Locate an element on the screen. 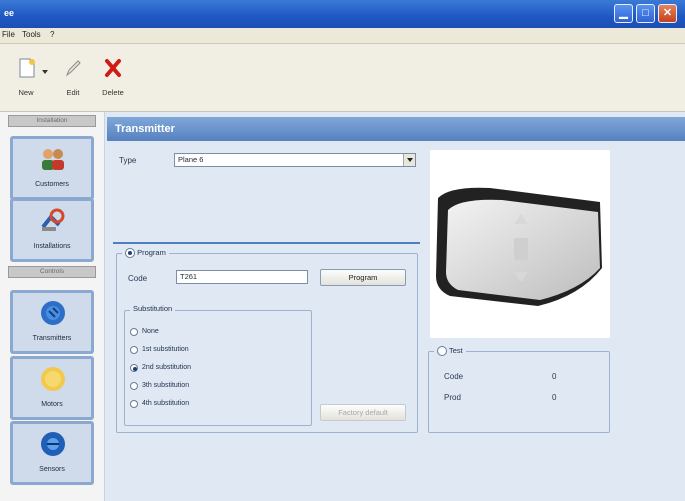 This screenshot has height=501, width=685. test-group is located at coordinates (519, 392).